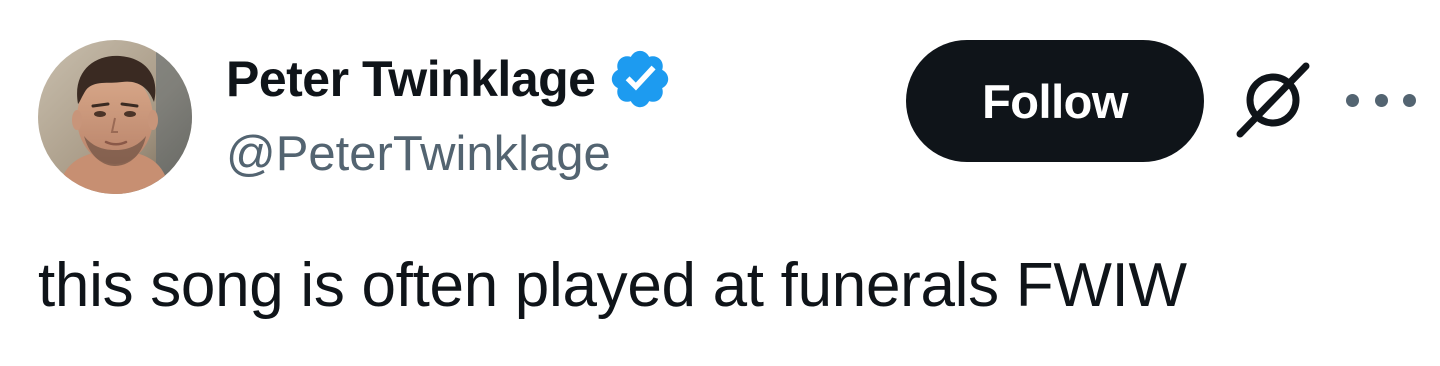 The width and height of the screenshot is (1440, 366). Describe the element at coordinates (411, 79) in the screenshot. I see `author-display-name: Peter Twinklage` at that location.